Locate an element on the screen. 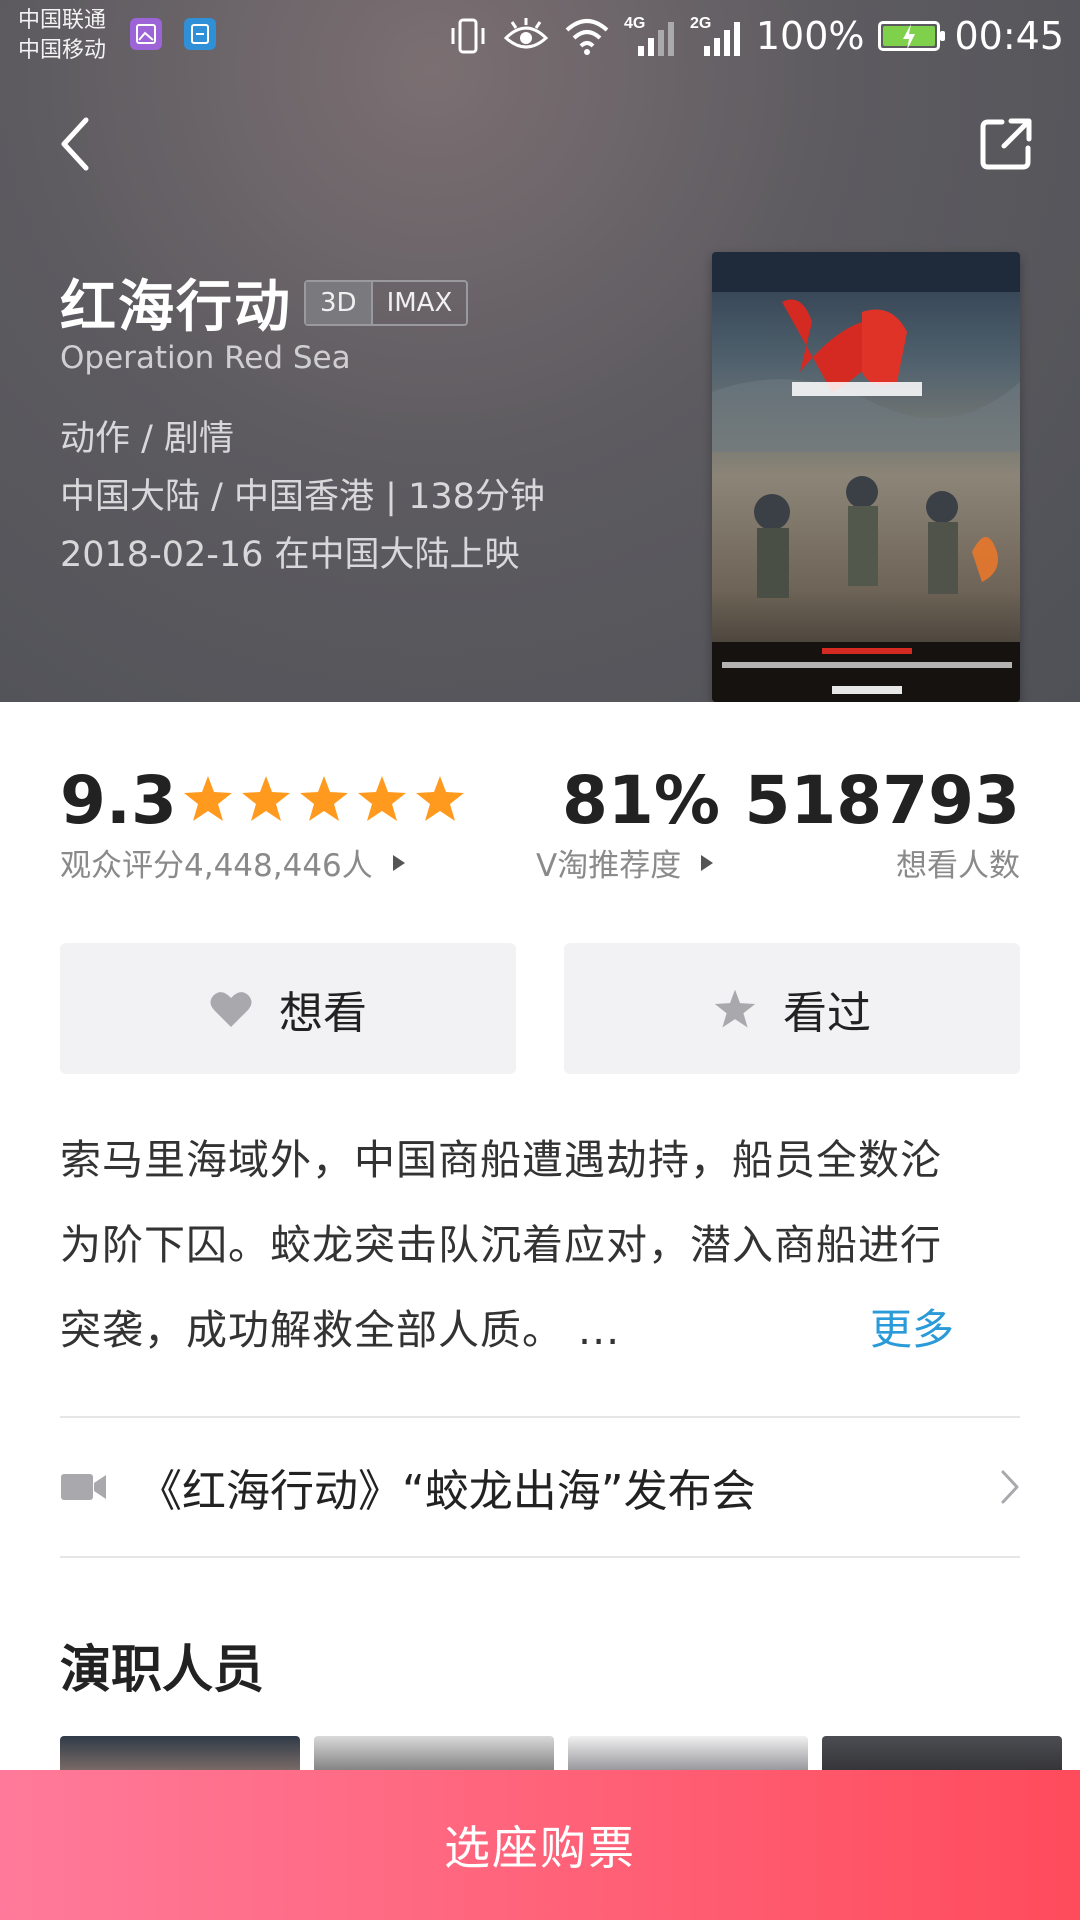 This screenshot has height=1920, width=1080. audience-score: 9.3 is located at coordinates (118, 800).